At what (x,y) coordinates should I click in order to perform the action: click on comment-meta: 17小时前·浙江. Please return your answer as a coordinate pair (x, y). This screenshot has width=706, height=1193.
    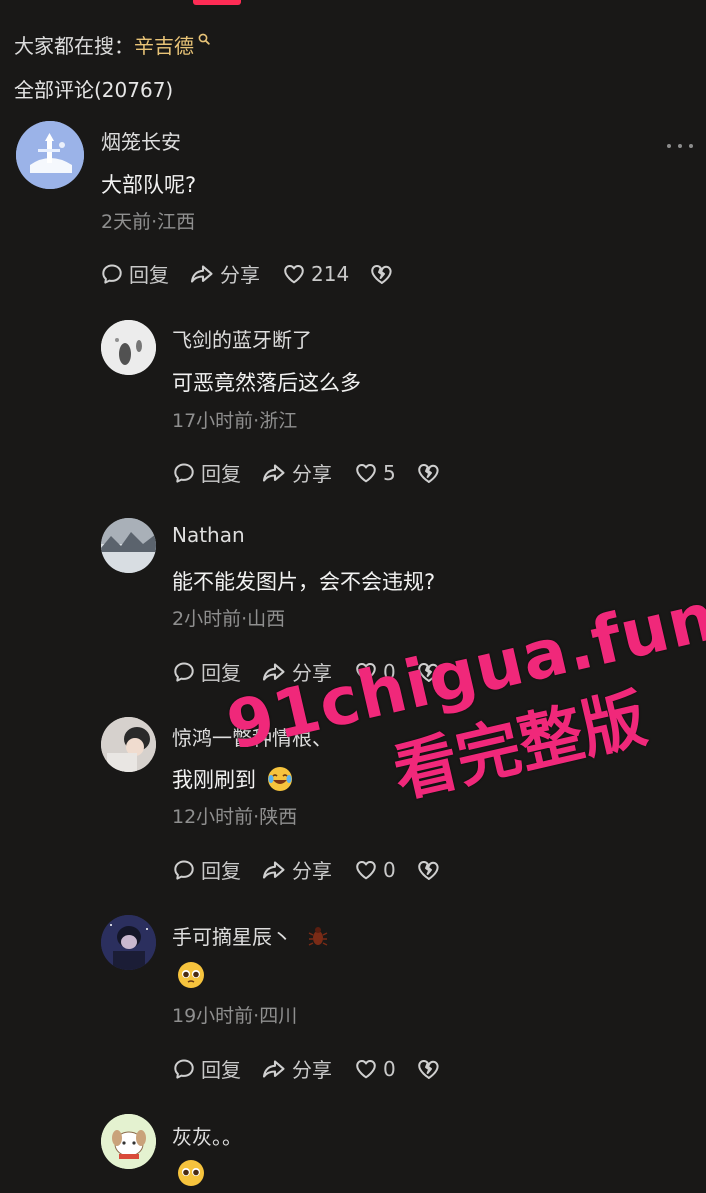
    Looking at the image, I should click on (235, 421).